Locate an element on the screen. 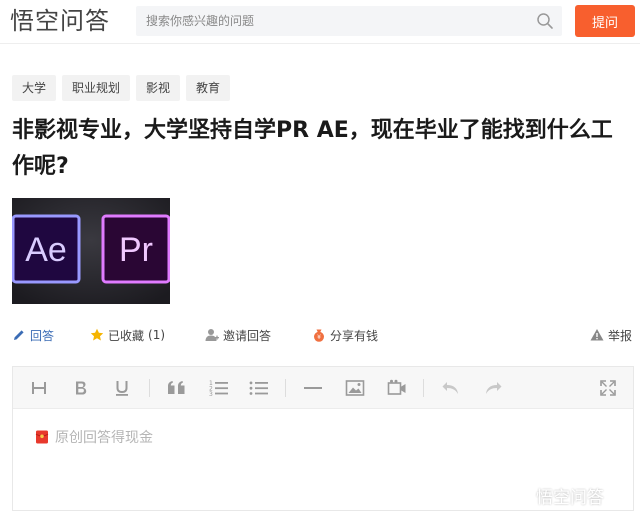  divider-icon is located at coordinates (313, 388).